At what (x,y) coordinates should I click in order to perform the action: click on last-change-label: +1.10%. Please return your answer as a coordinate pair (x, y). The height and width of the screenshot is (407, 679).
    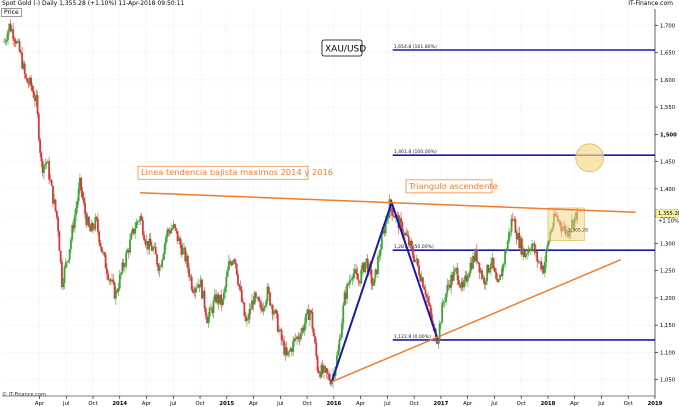
    Looking at the image, I should click on (668, 221).